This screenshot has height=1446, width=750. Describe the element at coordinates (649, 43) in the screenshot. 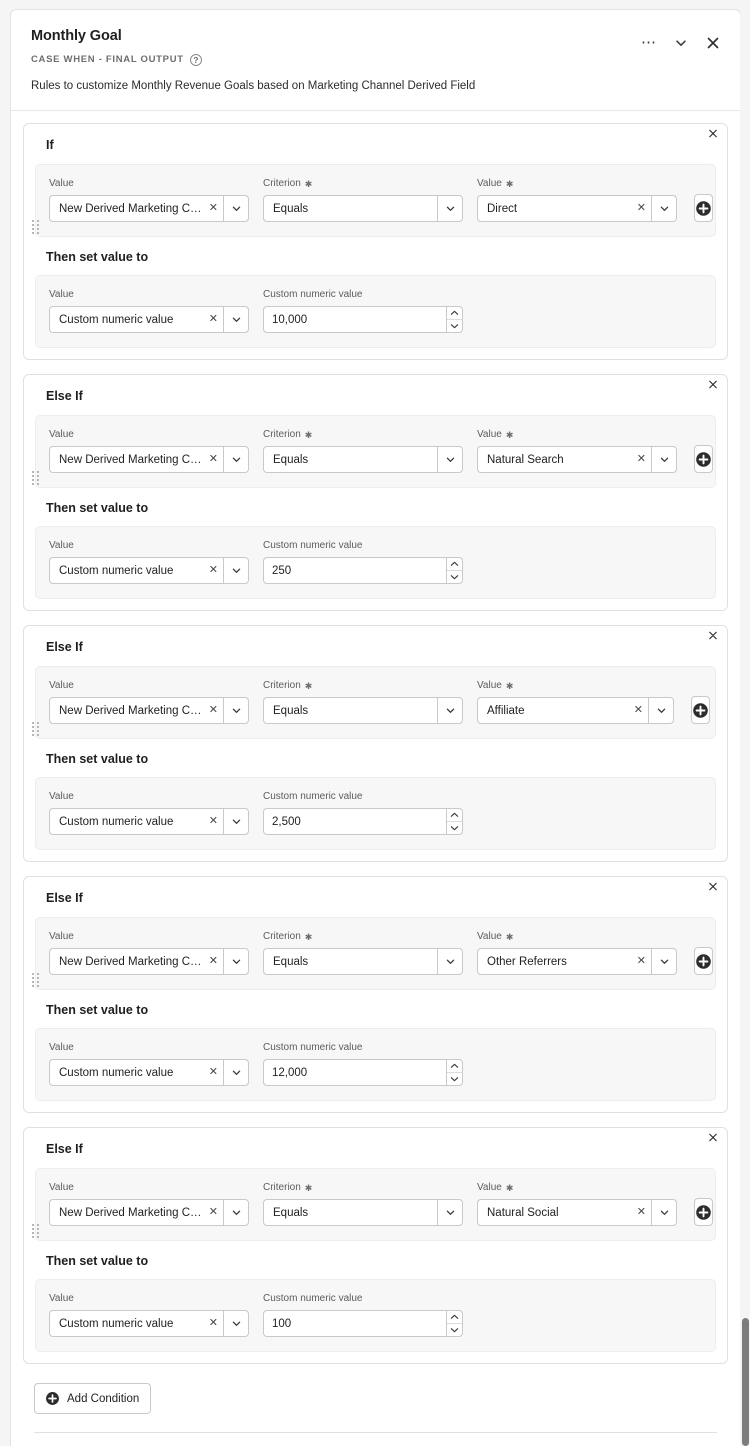

I see `more-options-button: ⋯` at that location.